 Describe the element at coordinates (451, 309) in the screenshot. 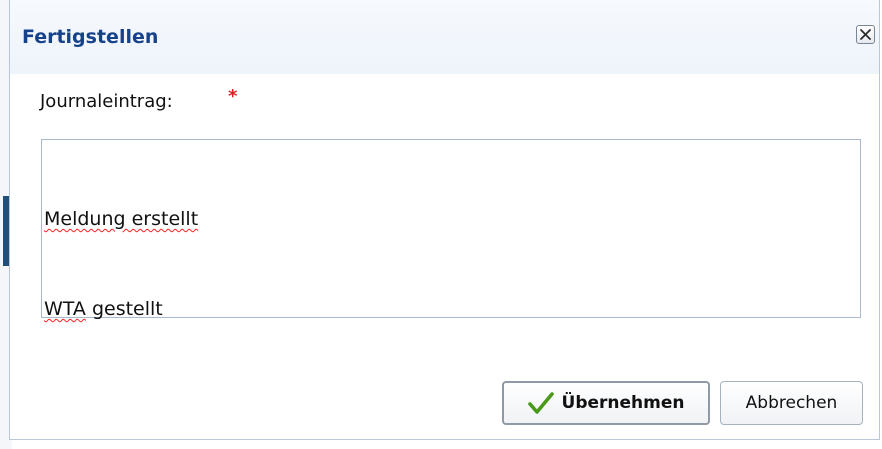

I see `journal-line: WTA gestellt` at that location.